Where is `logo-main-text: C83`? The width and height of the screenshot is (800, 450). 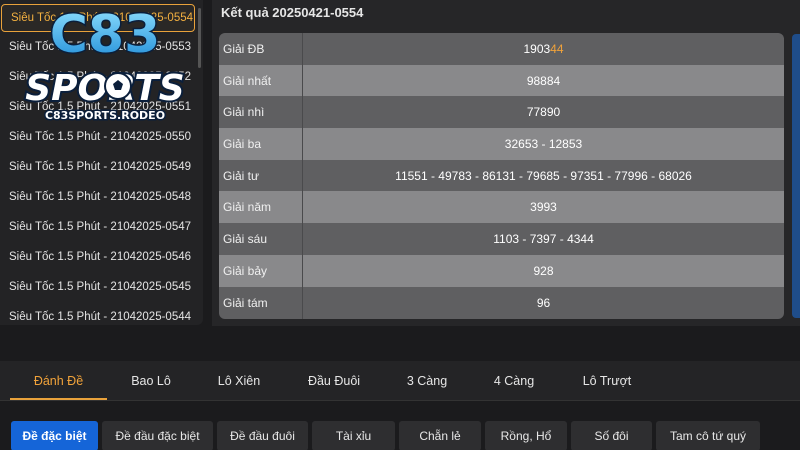
logo-main-text: C83 is located at coordinates (105, 35).